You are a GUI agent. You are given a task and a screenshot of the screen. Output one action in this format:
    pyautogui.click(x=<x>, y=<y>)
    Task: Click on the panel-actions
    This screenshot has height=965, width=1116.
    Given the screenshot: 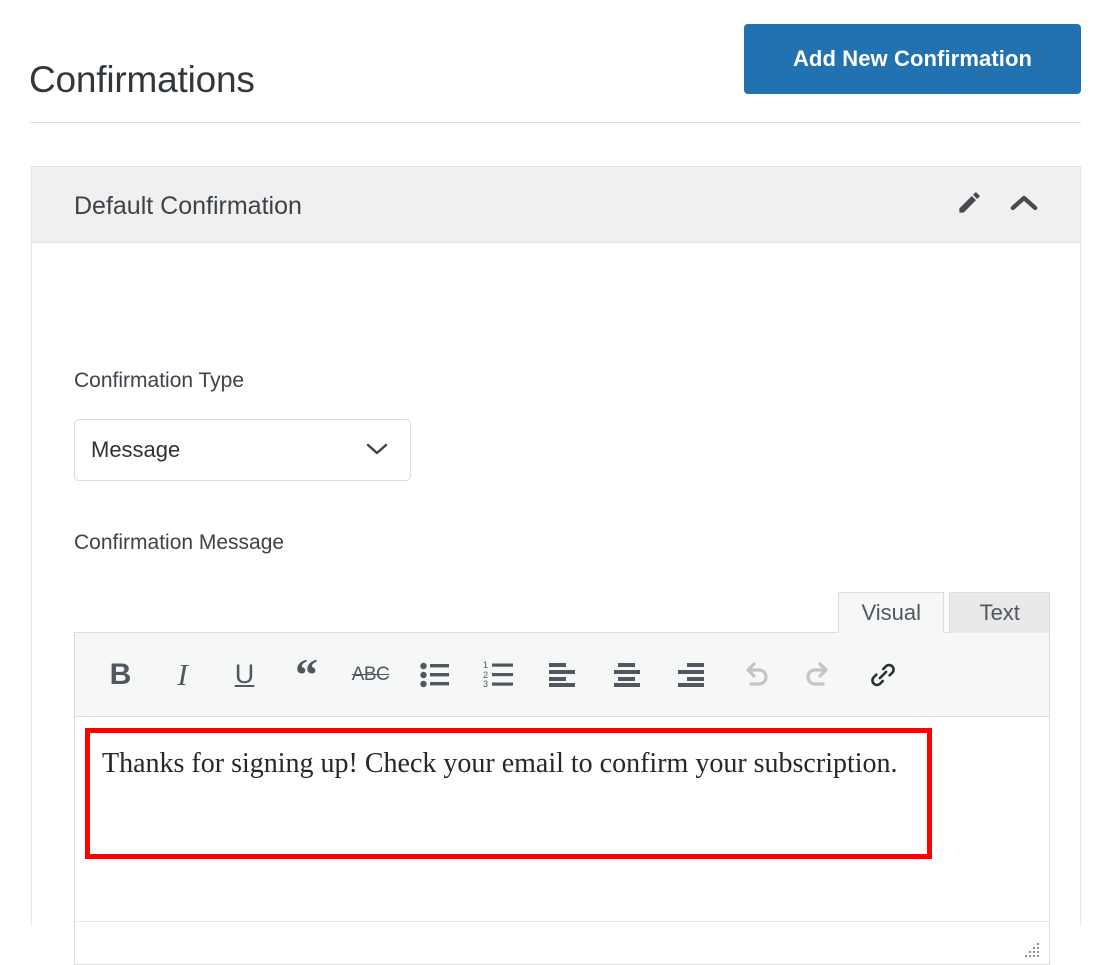 What is the action you would take?
    pyautogui.click(x=997, y=202)
    